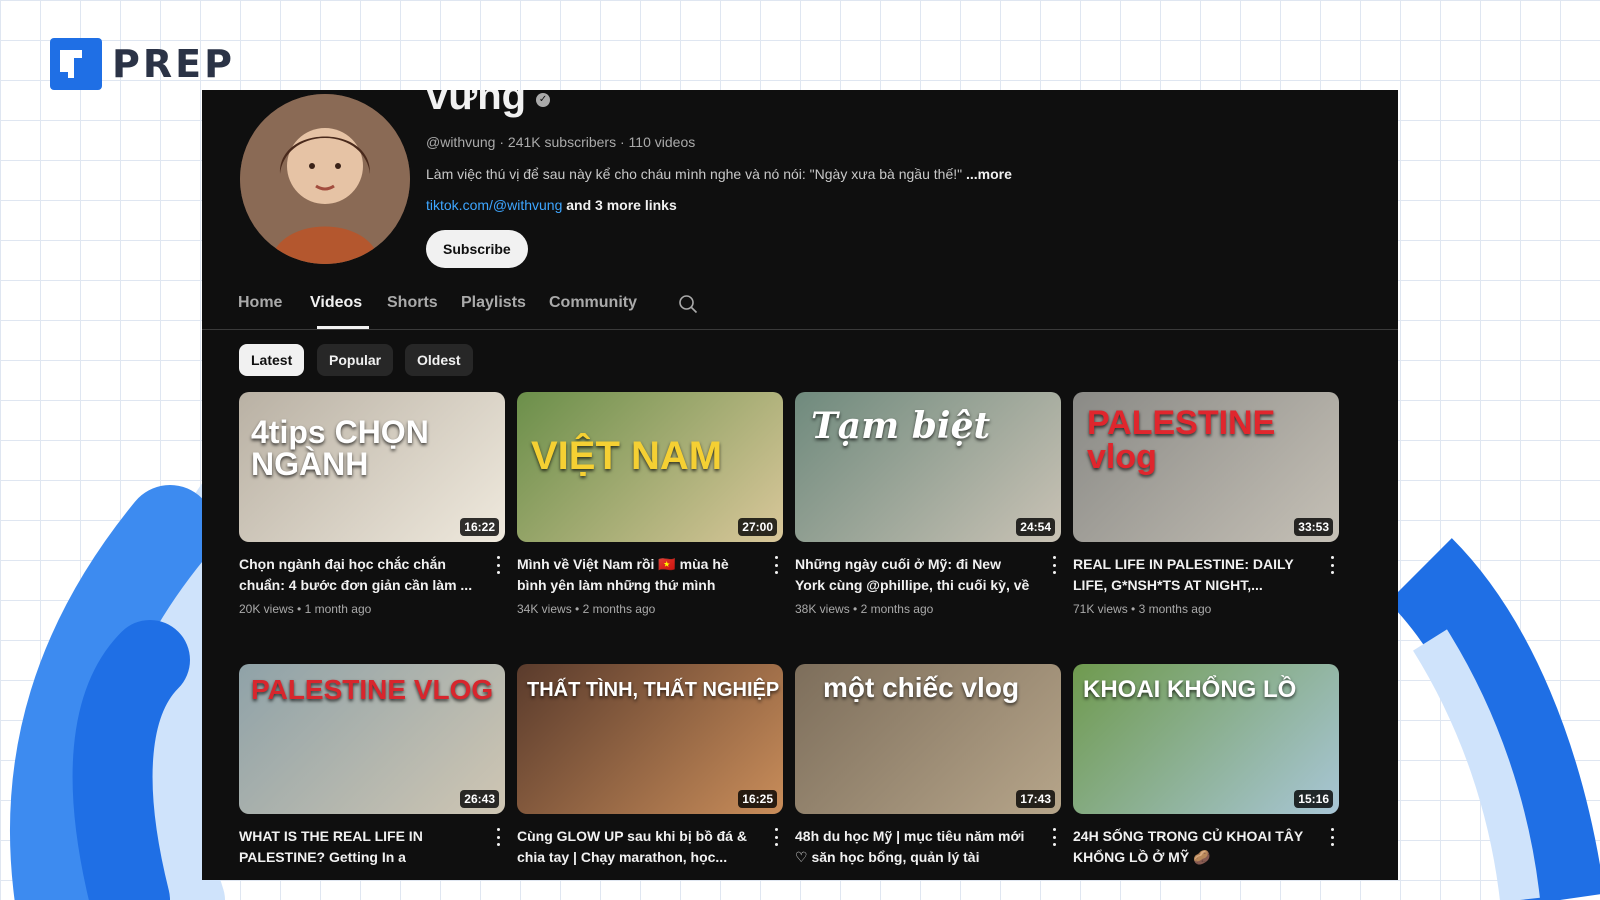 This screenshot has width=1600, height=900. I want to click on thumbnail-text: Tạm biệt, so click(901, 426).